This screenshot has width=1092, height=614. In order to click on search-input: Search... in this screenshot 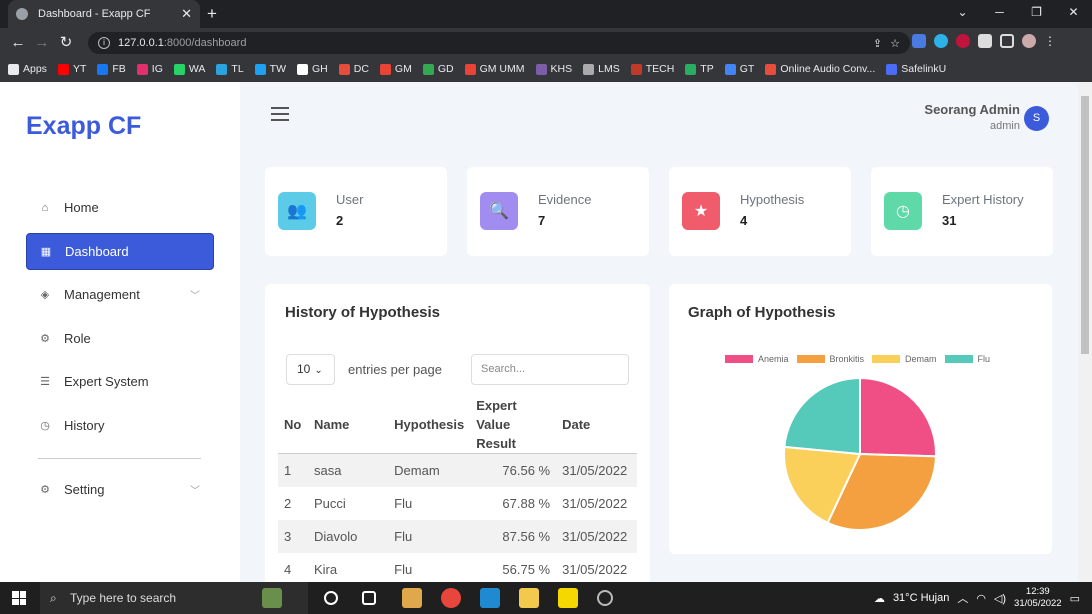, I will do `click(550, 369)`.